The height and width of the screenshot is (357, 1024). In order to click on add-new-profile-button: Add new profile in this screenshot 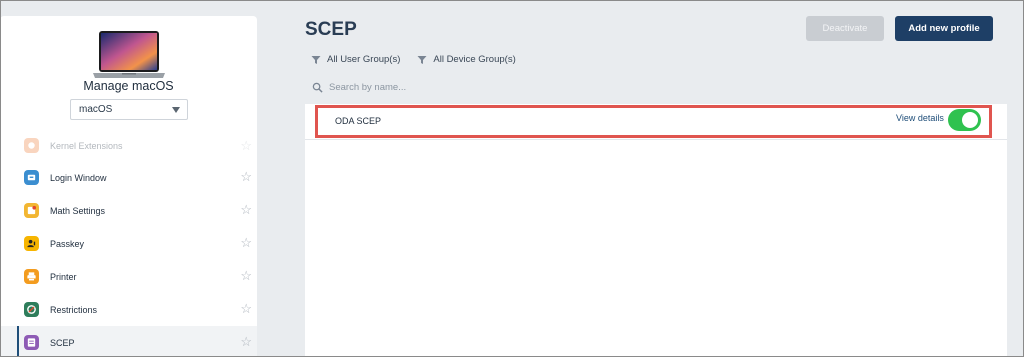, I will do `click(944, 28)`.